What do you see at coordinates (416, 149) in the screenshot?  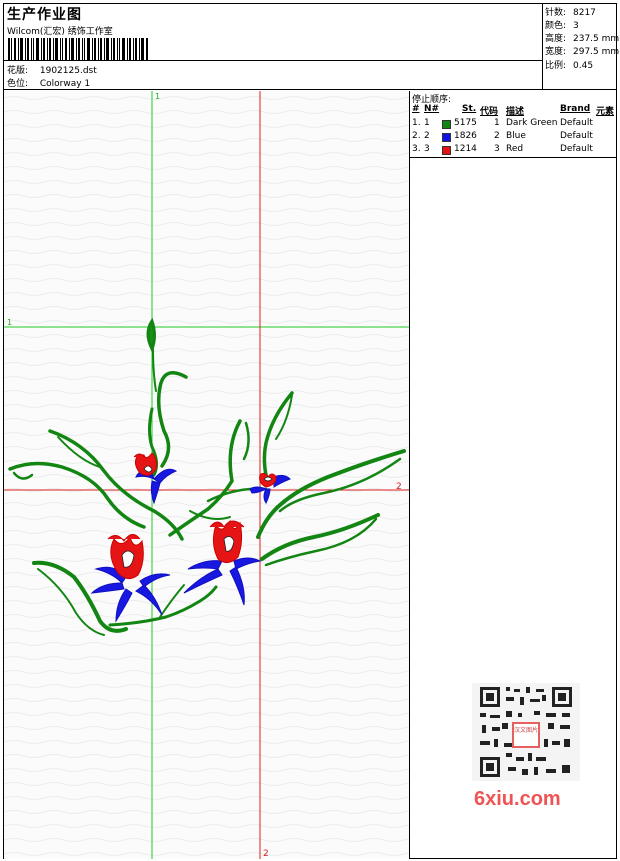 I see `row-num: 3.` at bounding box center [416, 149].